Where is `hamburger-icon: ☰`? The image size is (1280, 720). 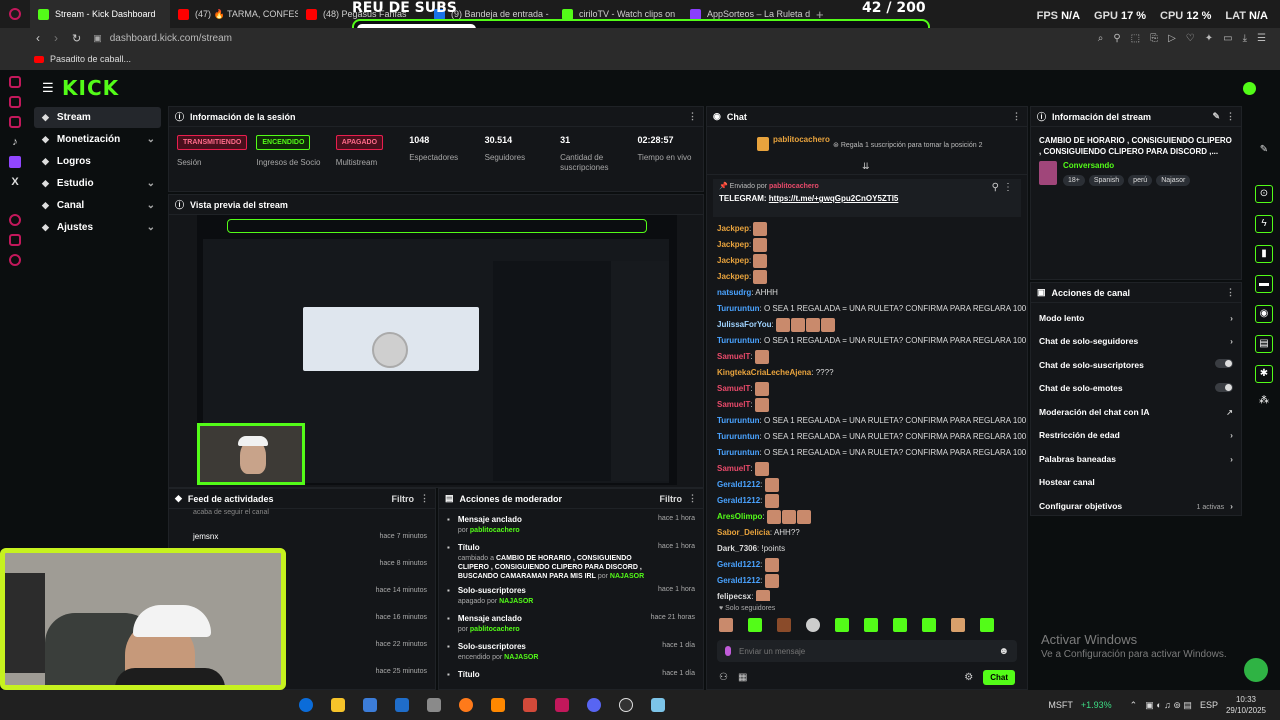 hamburger-icon: ☰ is located at coordinates (48, 88).